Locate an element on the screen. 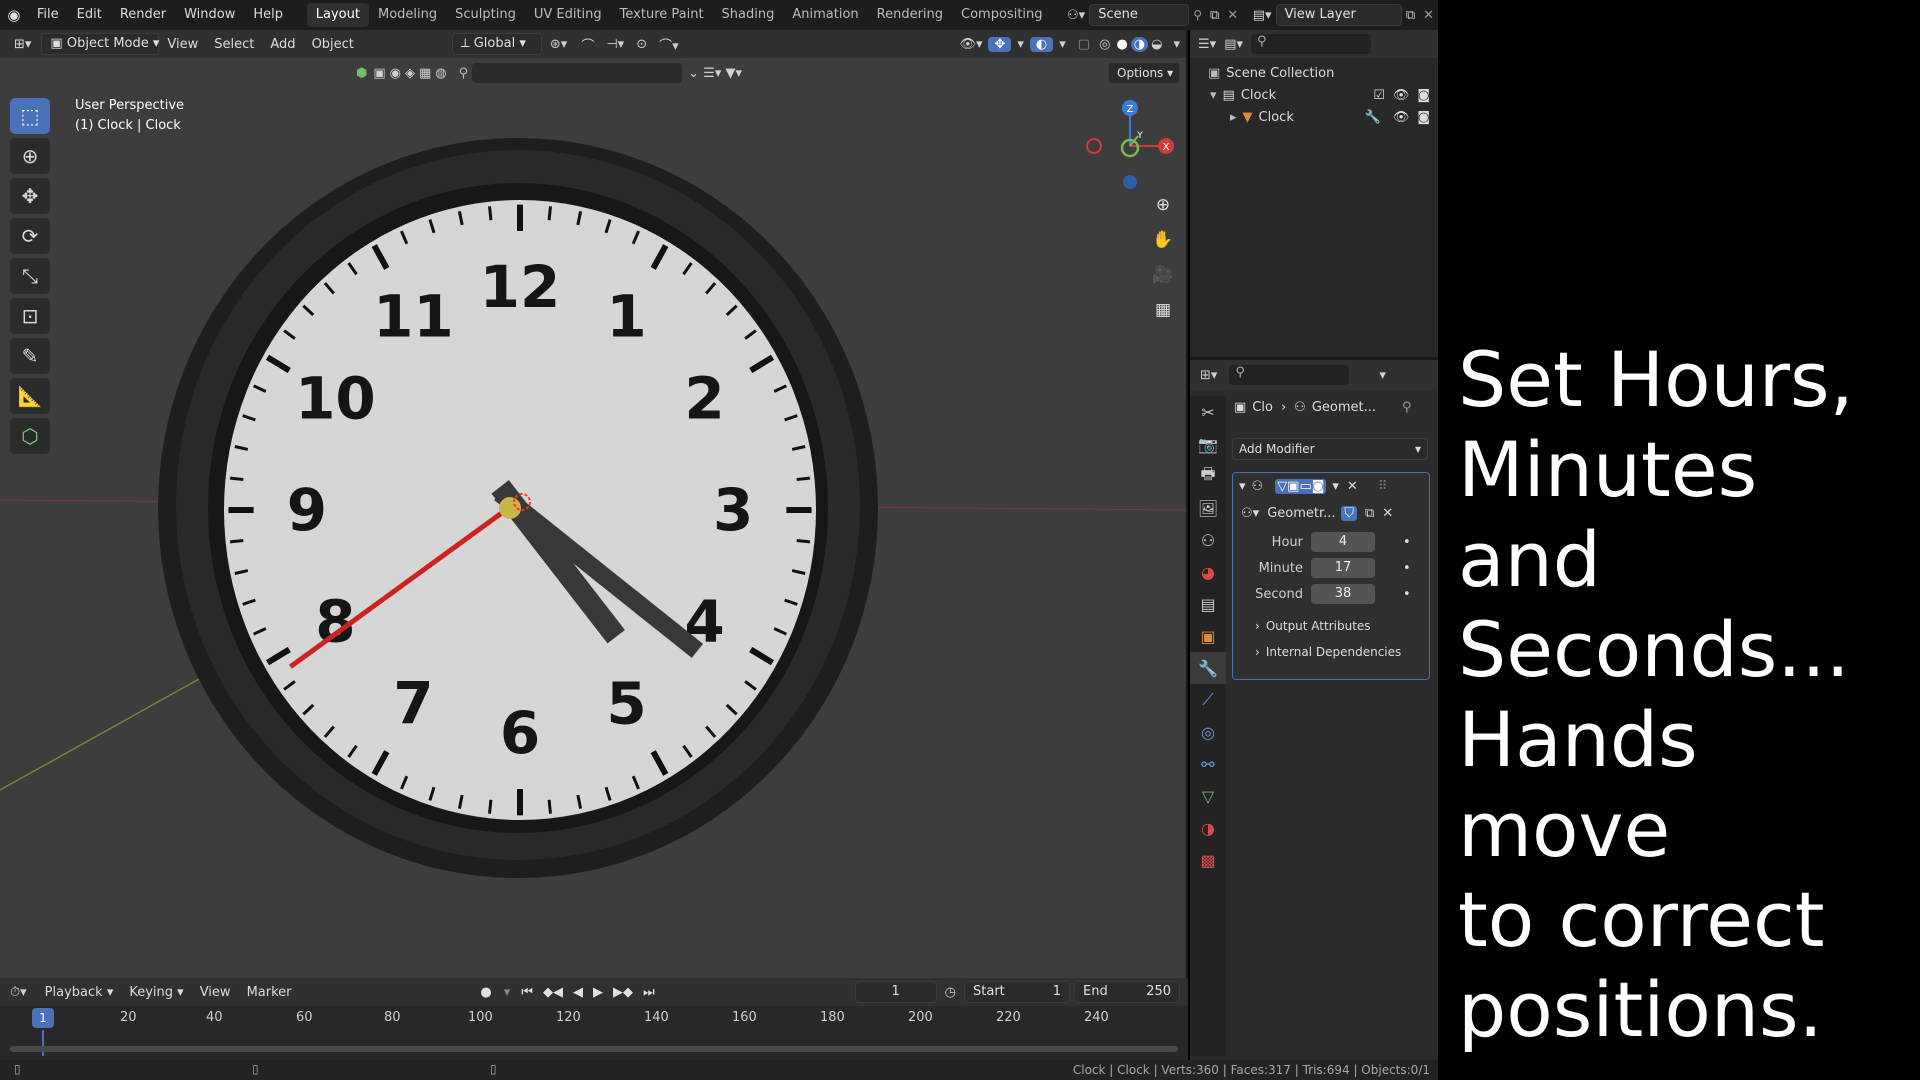 Image resolution: width=1920 pixels, height=1080 pixels. constraints-tab-icon: ⚯ is located at coordinates (1208, 764).